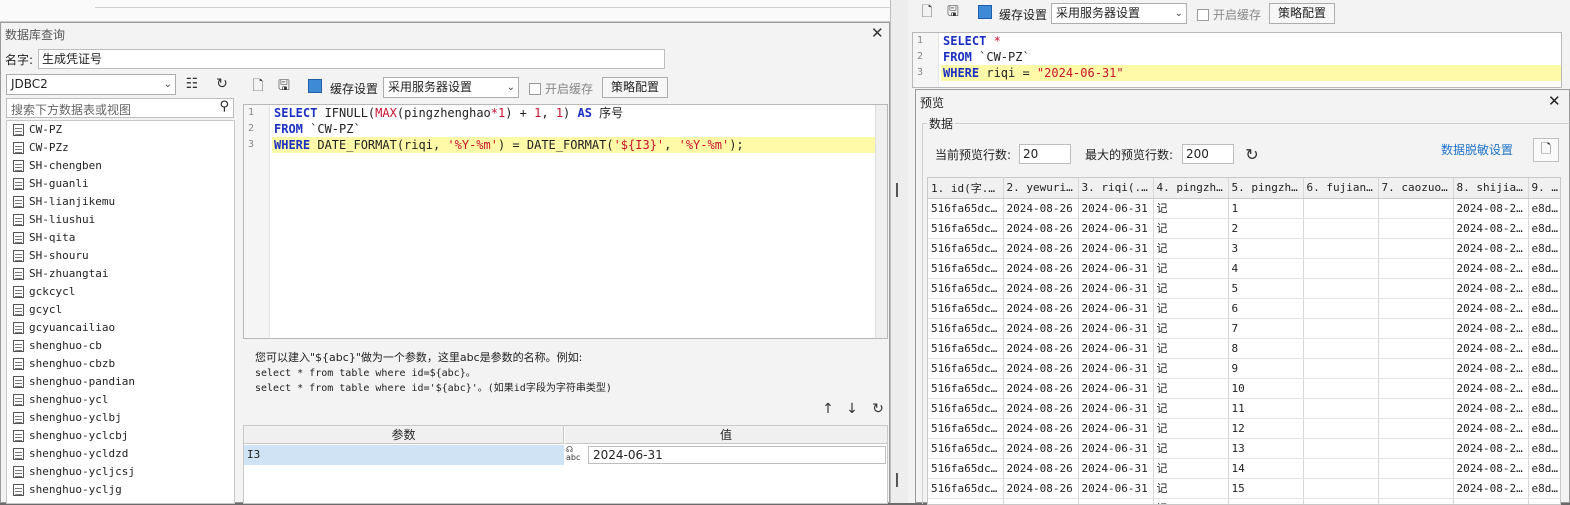 The image size is (1570, 505). I want to click on table-item-label: CW-PZz, so click(49, 147).